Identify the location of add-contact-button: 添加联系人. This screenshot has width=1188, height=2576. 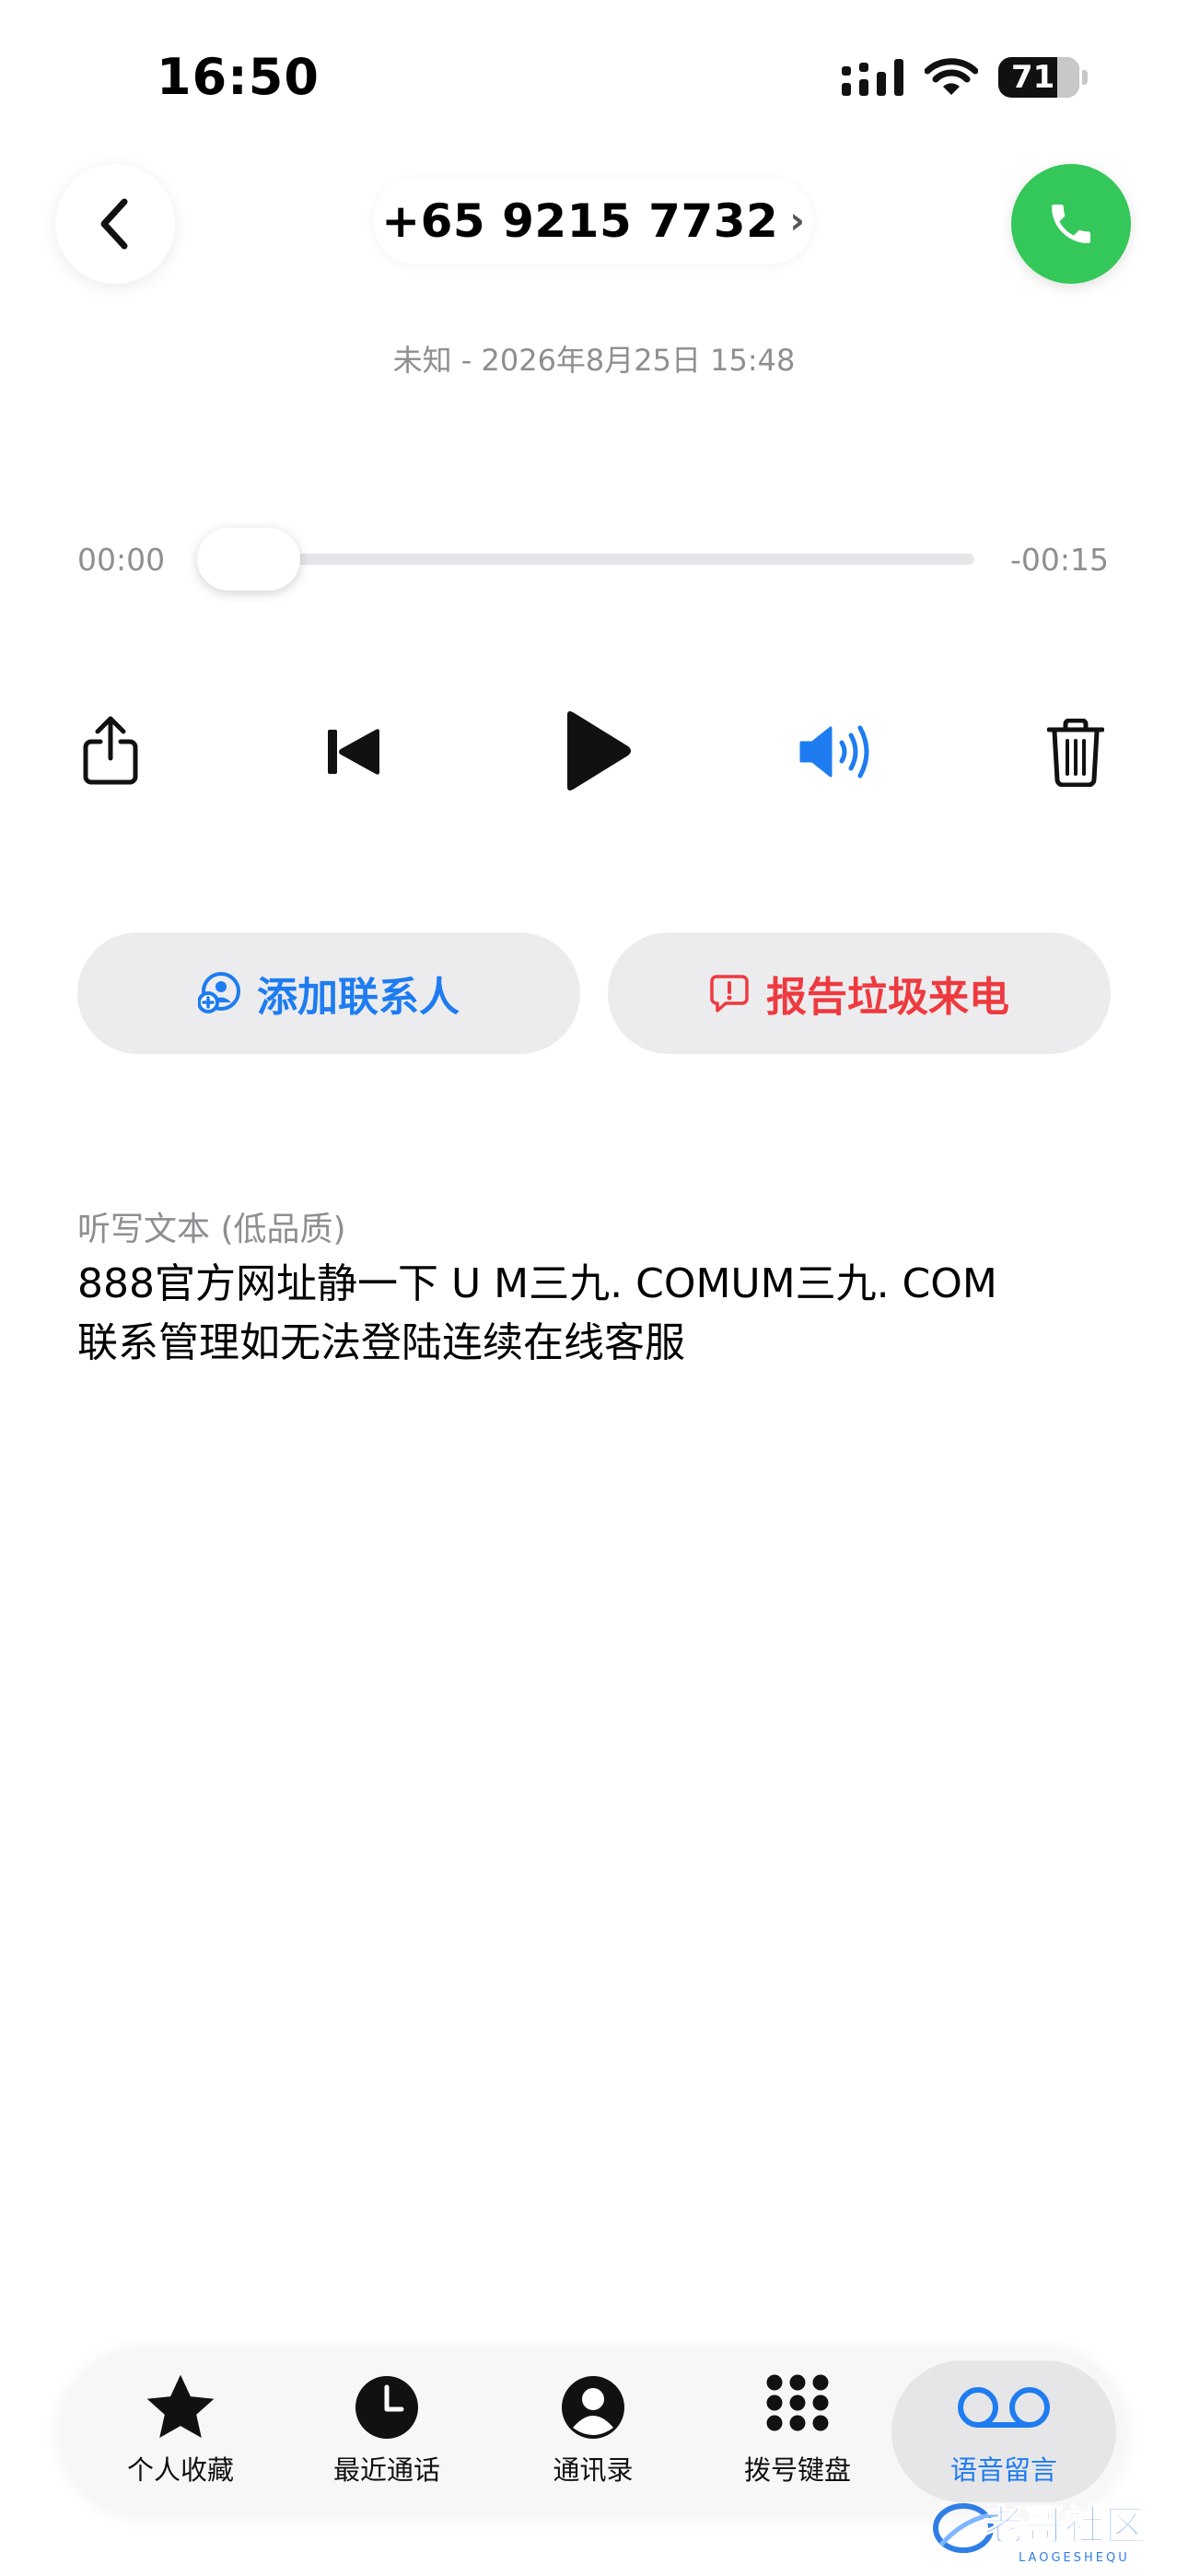
(328, 993).